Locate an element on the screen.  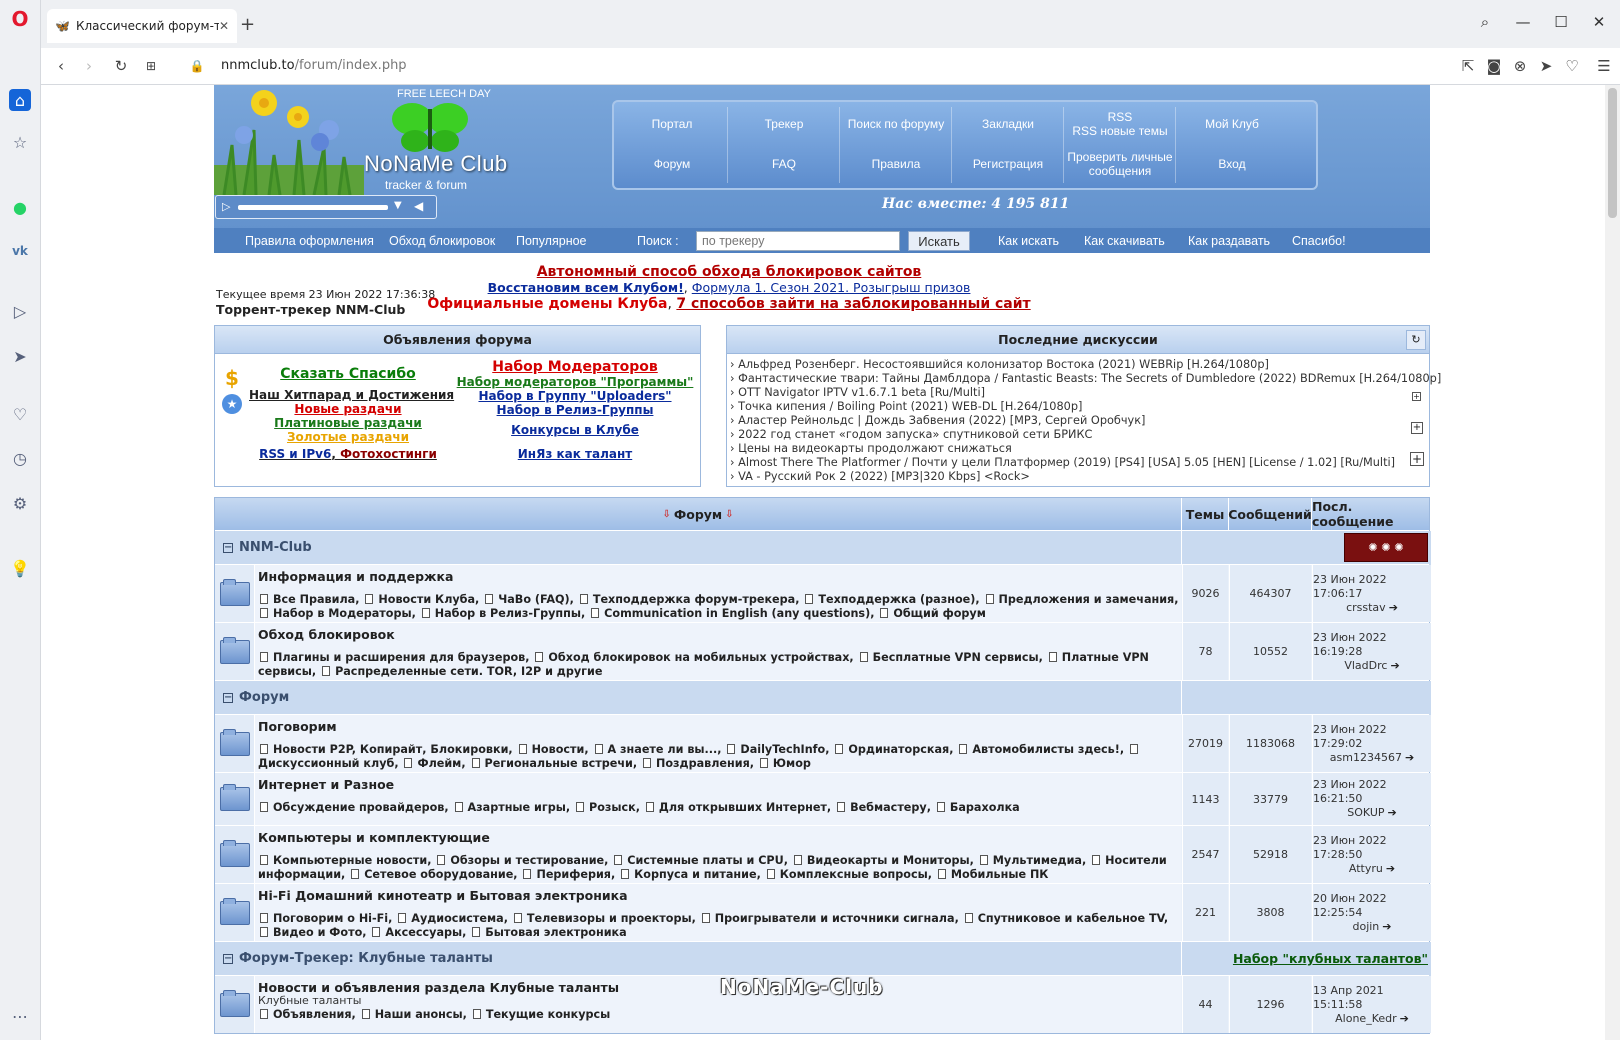
subforum-link: Компьютерные новости is located at coordinates (342, 860).